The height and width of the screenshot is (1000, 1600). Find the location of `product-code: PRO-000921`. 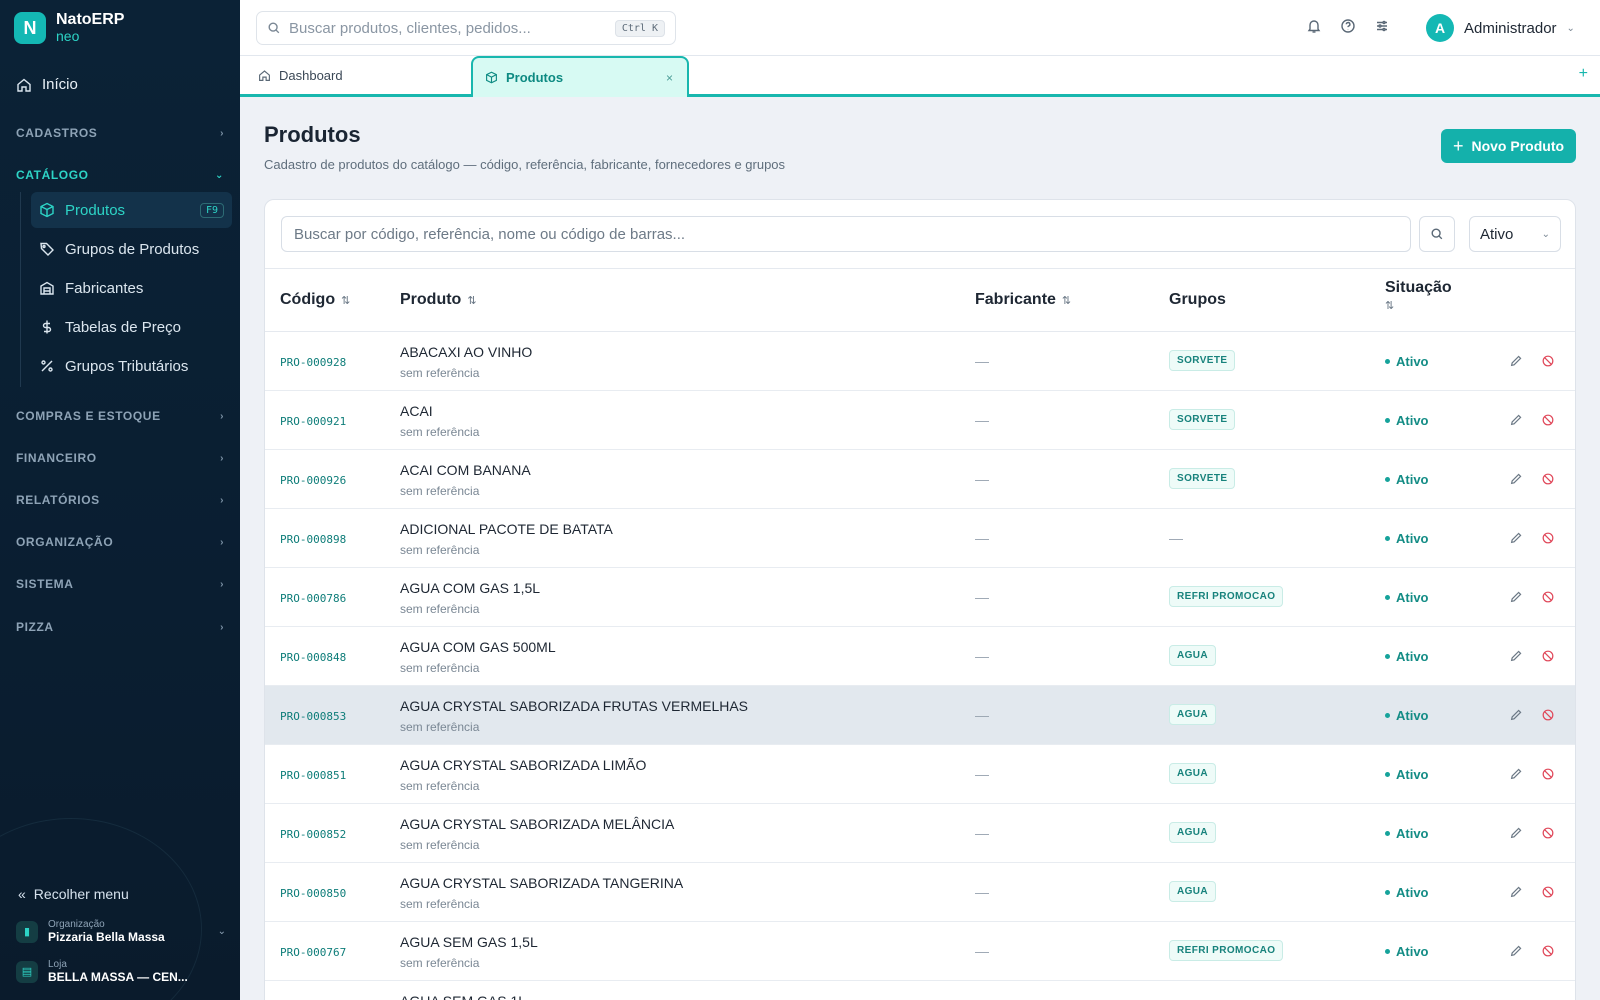

product-code: PRO-000921 is located at coordinates (313, 421).